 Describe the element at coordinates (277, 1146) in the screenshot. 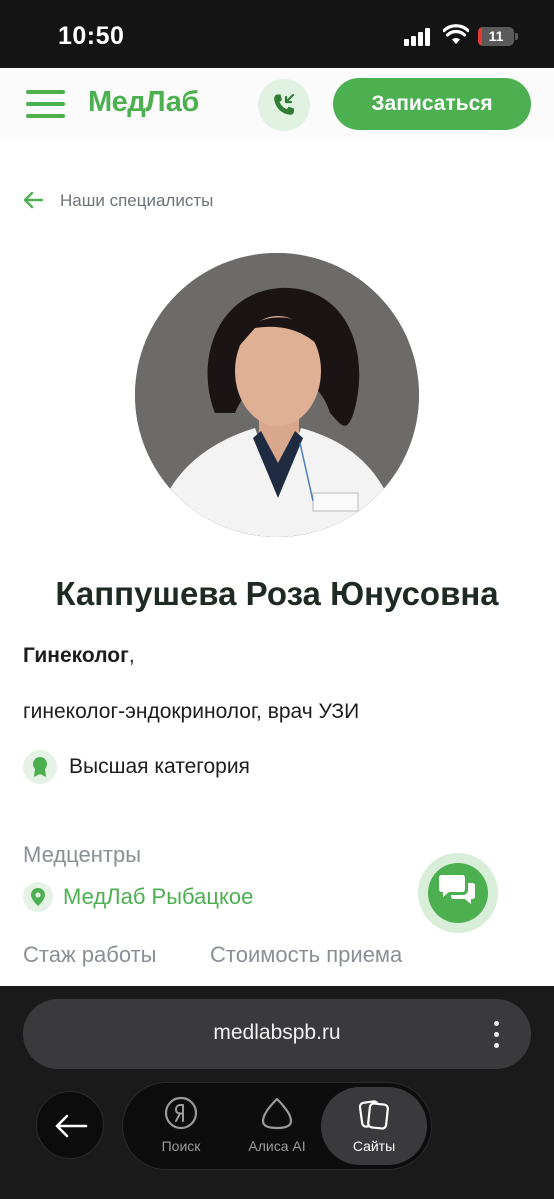

I see `tab-alice-label: Алиса AI` at that location.